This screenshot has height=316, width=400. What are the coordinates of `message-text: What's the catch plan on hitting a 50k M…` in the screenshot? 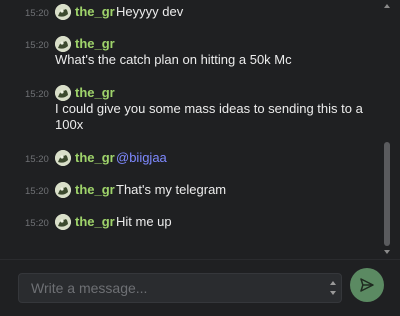 It's located at (173, 59).